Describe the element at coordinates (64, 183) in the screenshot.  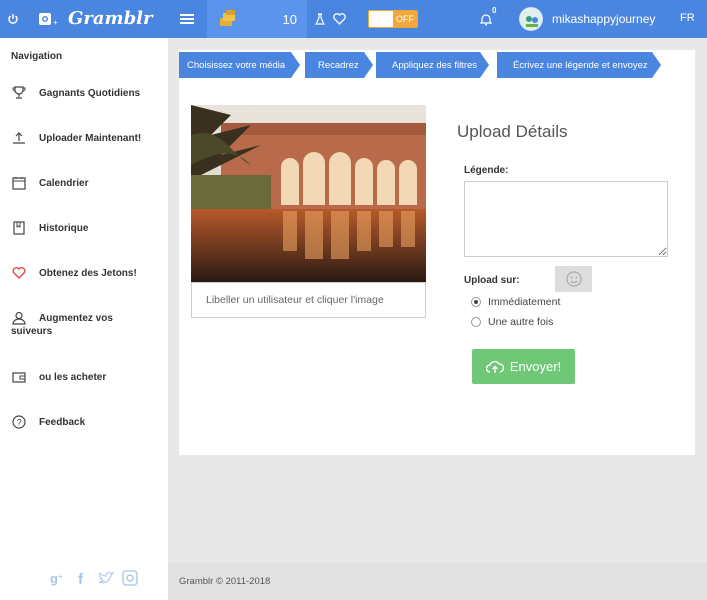
I see `sidebar-item-label: Calendrier` at that location.